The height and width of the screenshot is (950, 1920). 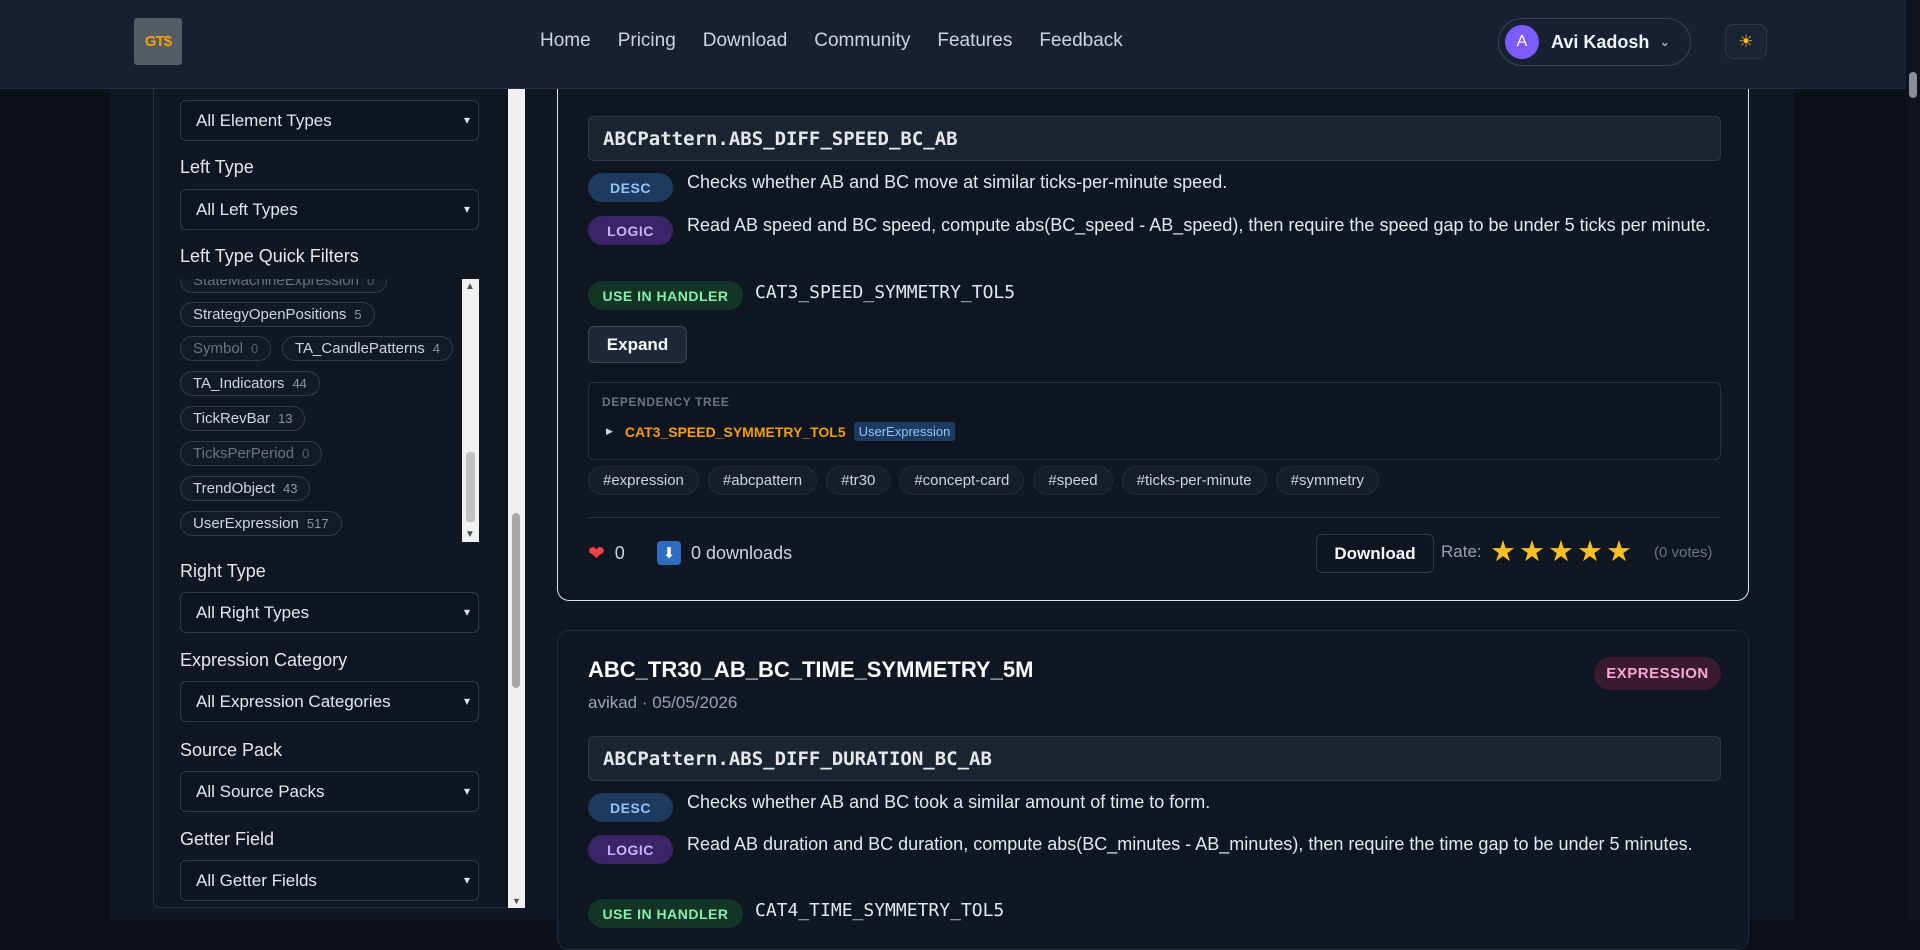 I want to click on rate-label: Rate:, so click(x=1461, y=551).